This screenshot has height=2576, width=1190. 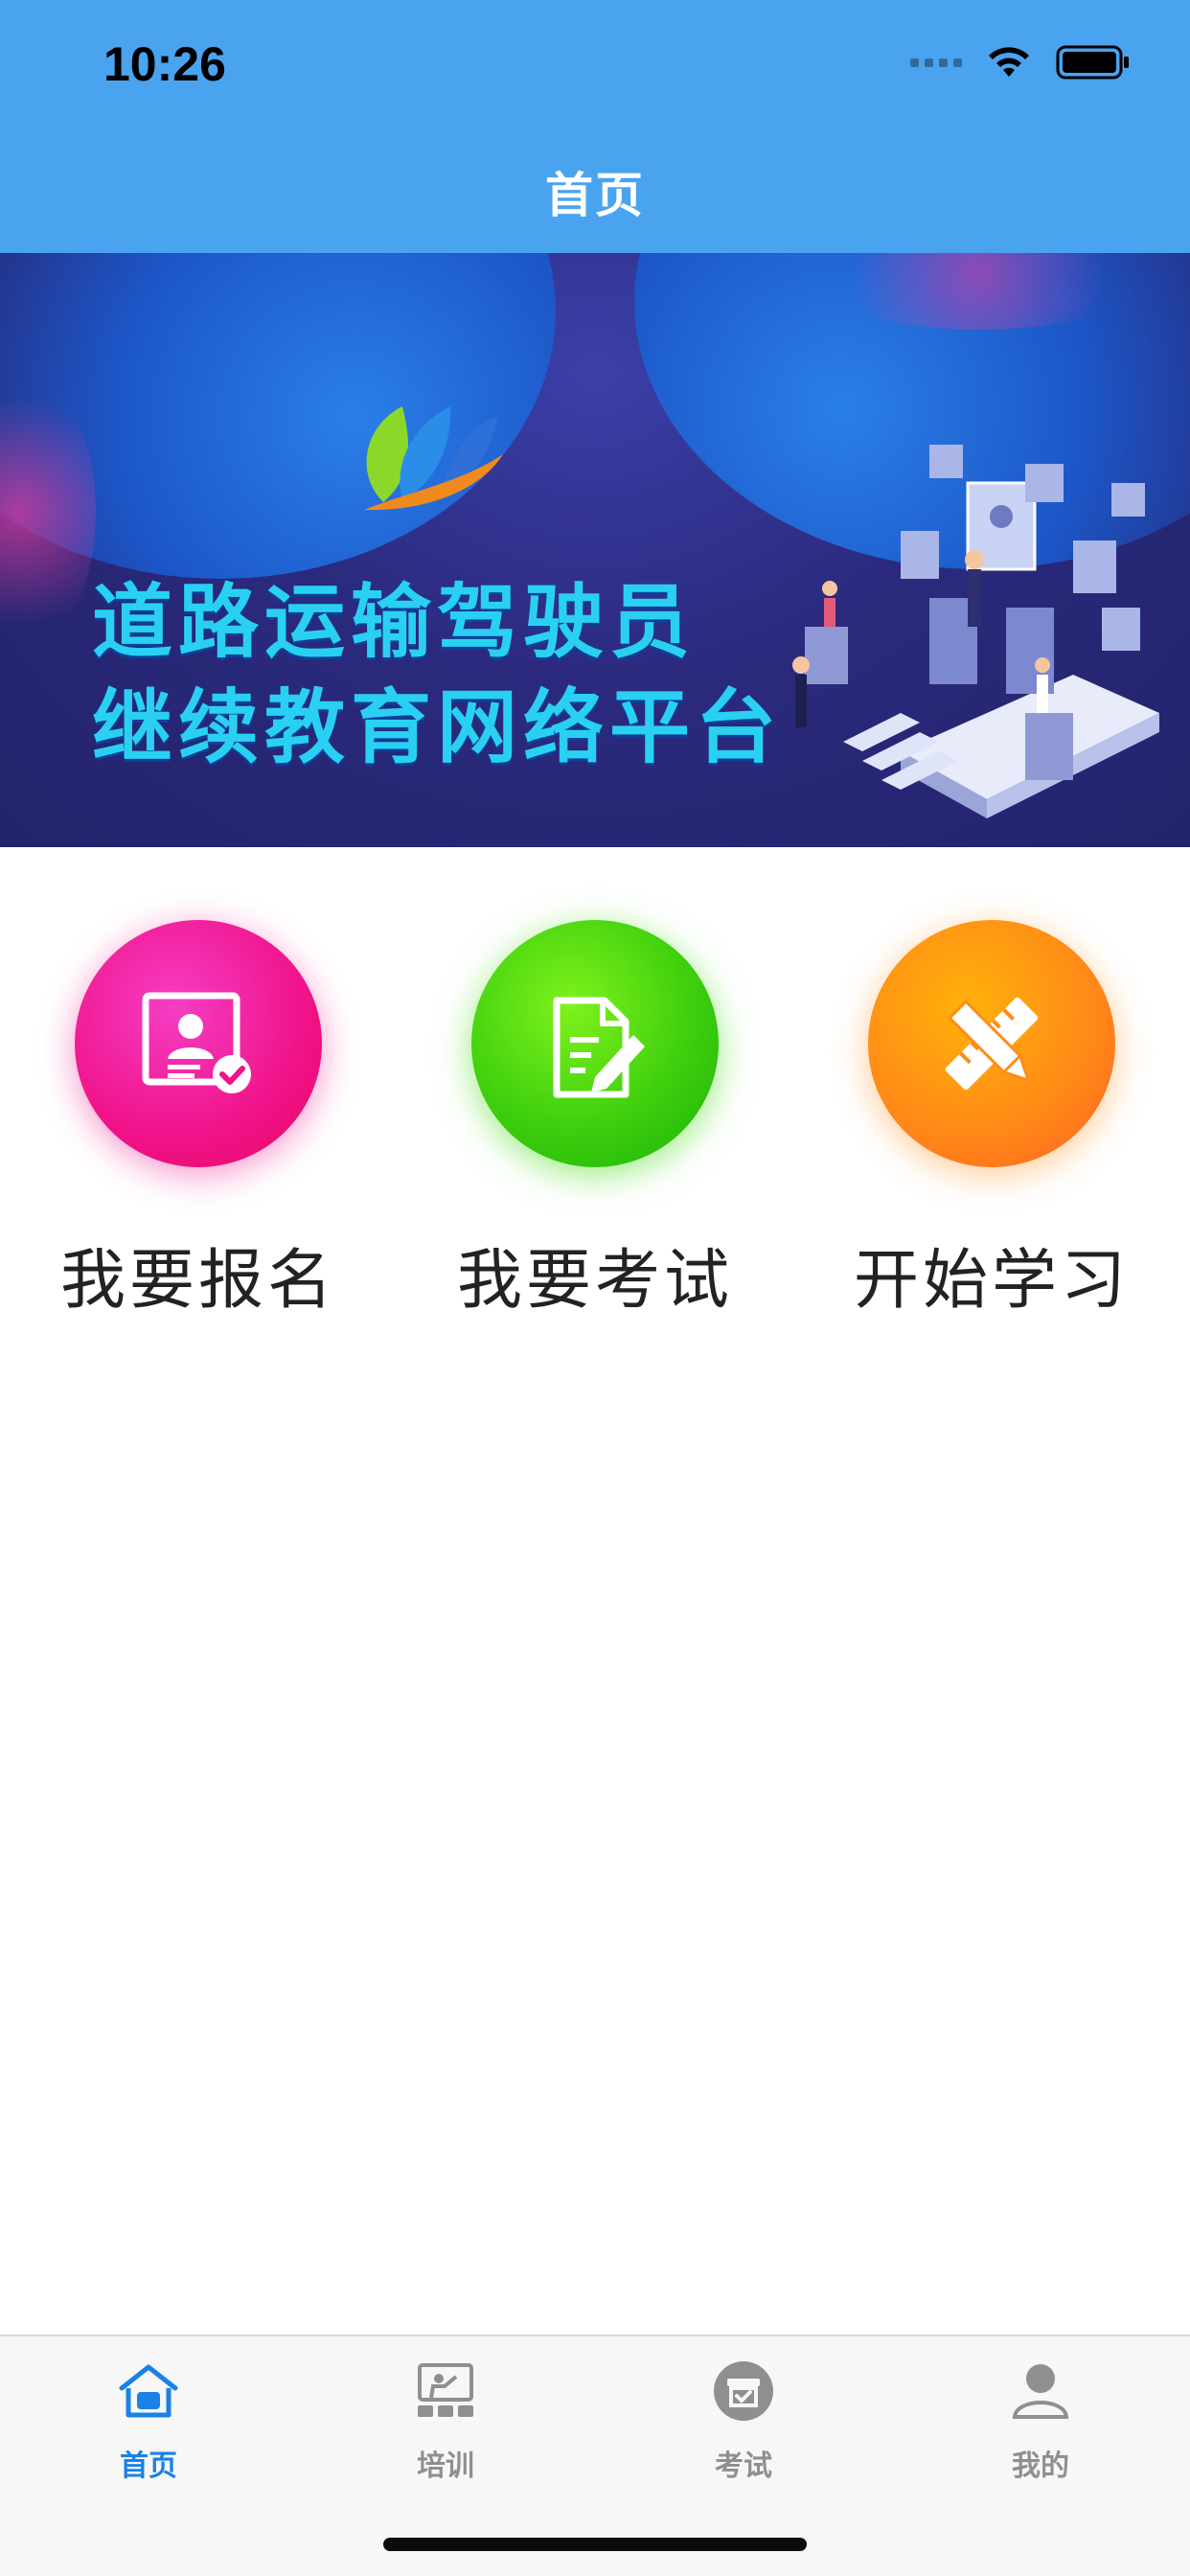 What do you see at coordinates (395, 622) in the screenshot?
I see `banner-headline-1: 道路运输驾驶员` at bounding box center [395, 622].